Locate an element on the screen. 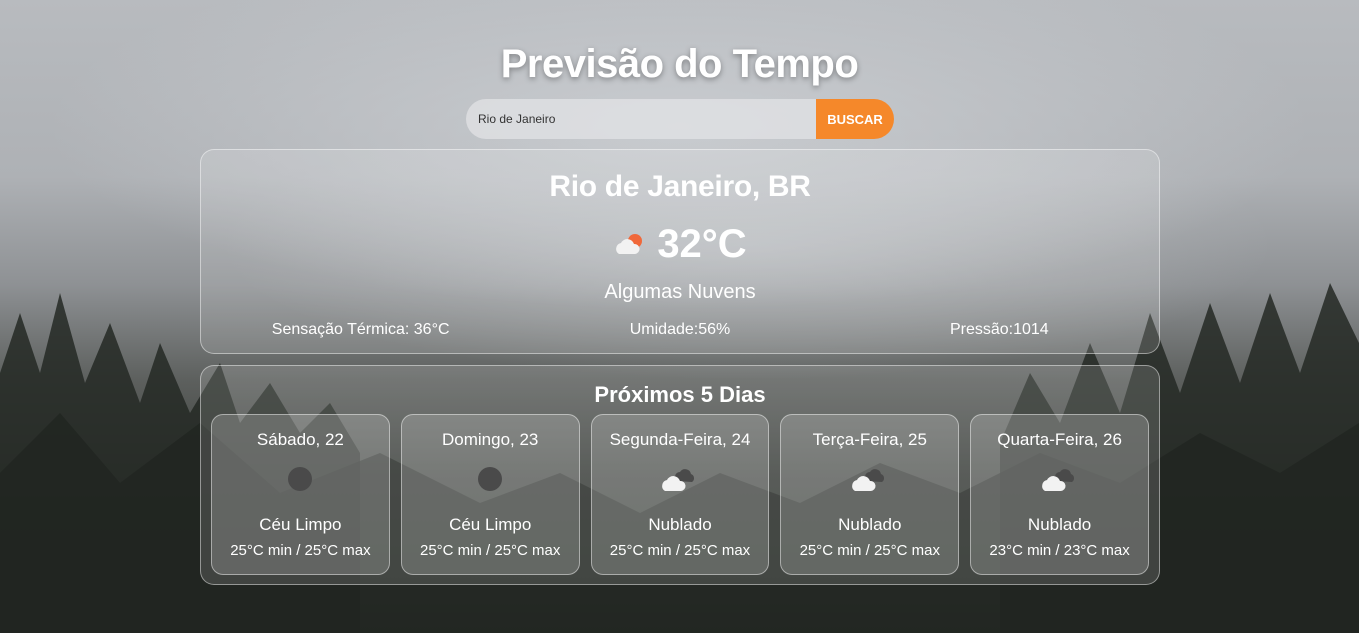 The height and width of the screenshot is (633, 1359). day-temp-range: 23°C min / 23°C max is located at coordinates (1059, 550).